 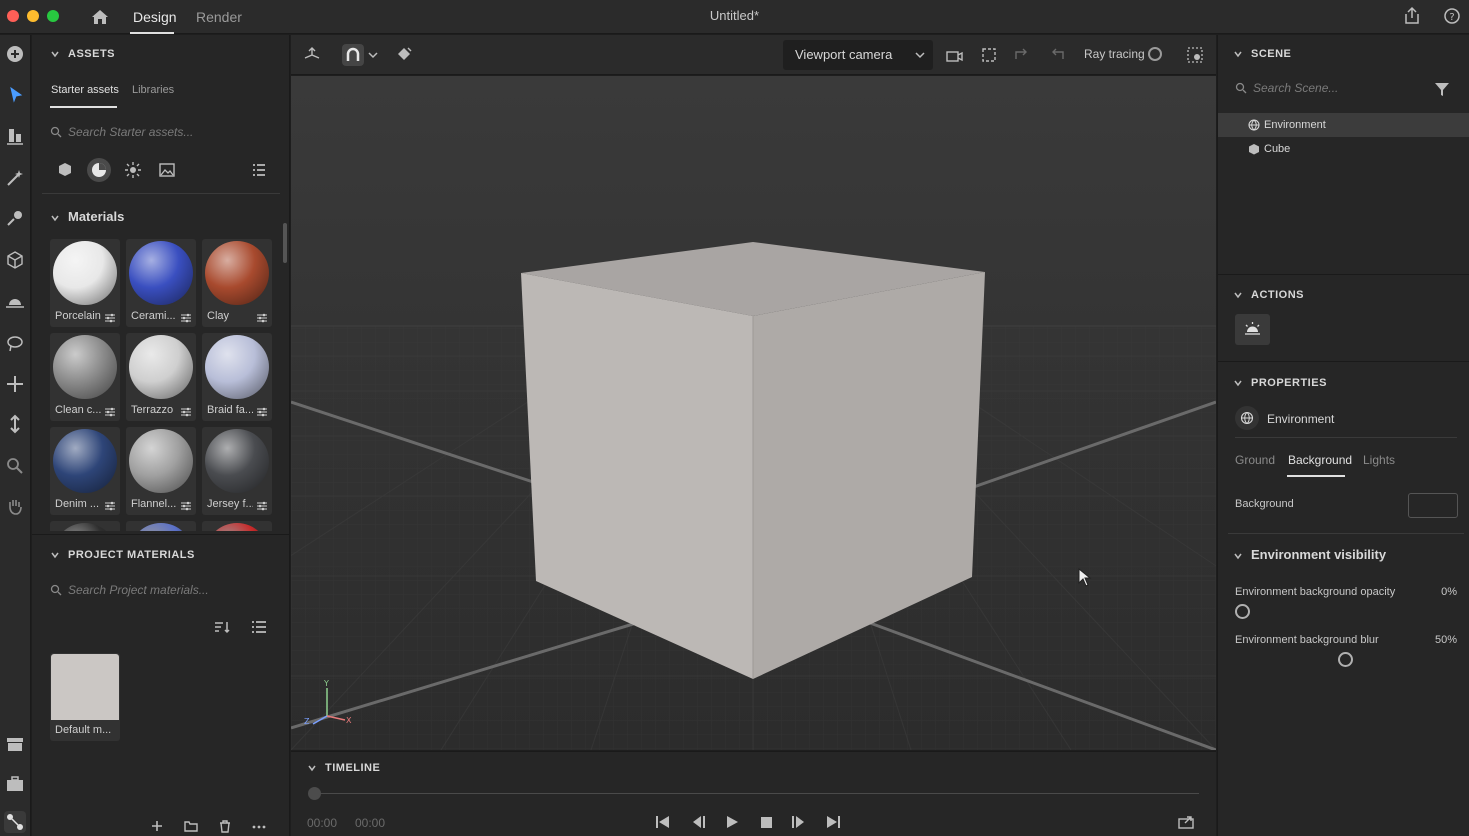 What do you see at coordinates (343, 768) in the screenshot?
I see `timeline-header: TIMELINE` at bounding box center [343, 768].